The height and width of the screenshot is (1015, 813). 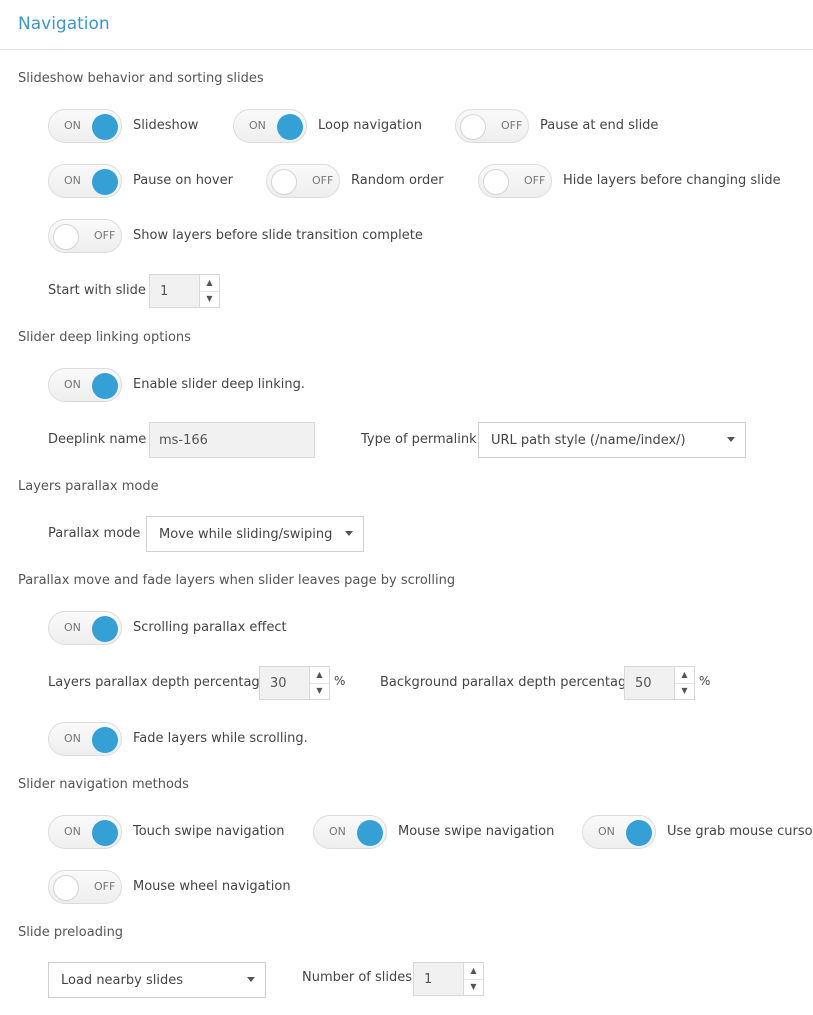 I want to click on preload-mode-select: Load nearby slides, so click(x=157, y=980).